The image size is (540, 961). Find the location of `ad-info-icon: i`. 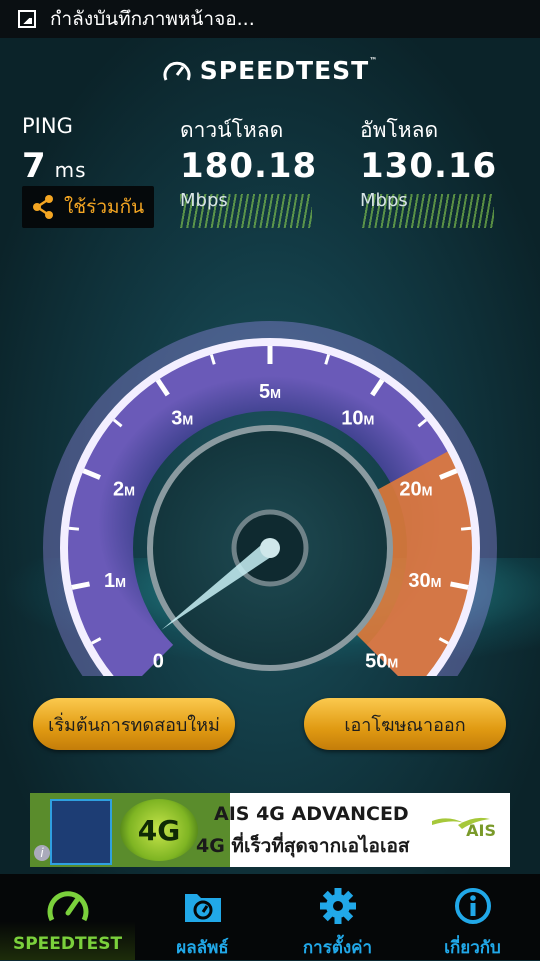

ad-info-icon: i is located at coordinates (42, 853).